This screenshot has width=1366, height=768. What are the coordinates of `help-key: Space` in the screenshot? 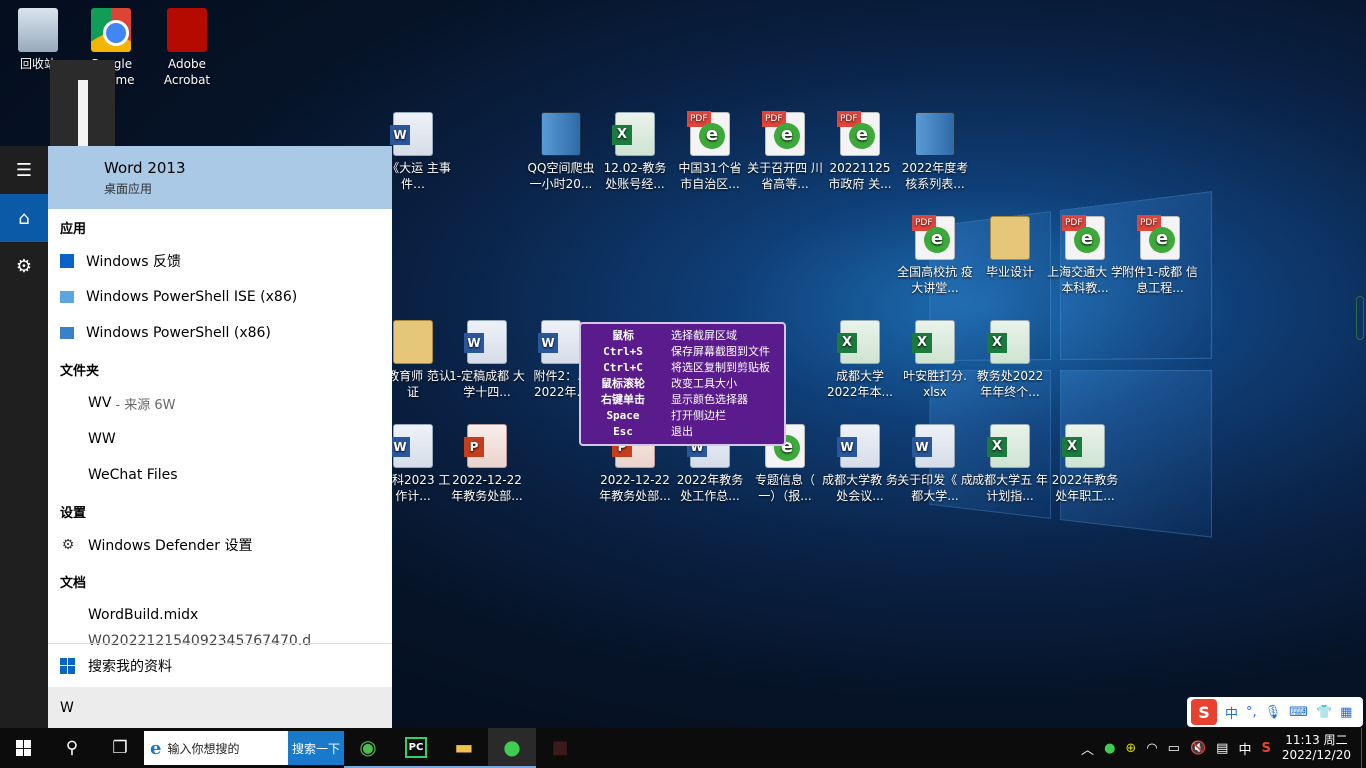 It's located at (623, 416).